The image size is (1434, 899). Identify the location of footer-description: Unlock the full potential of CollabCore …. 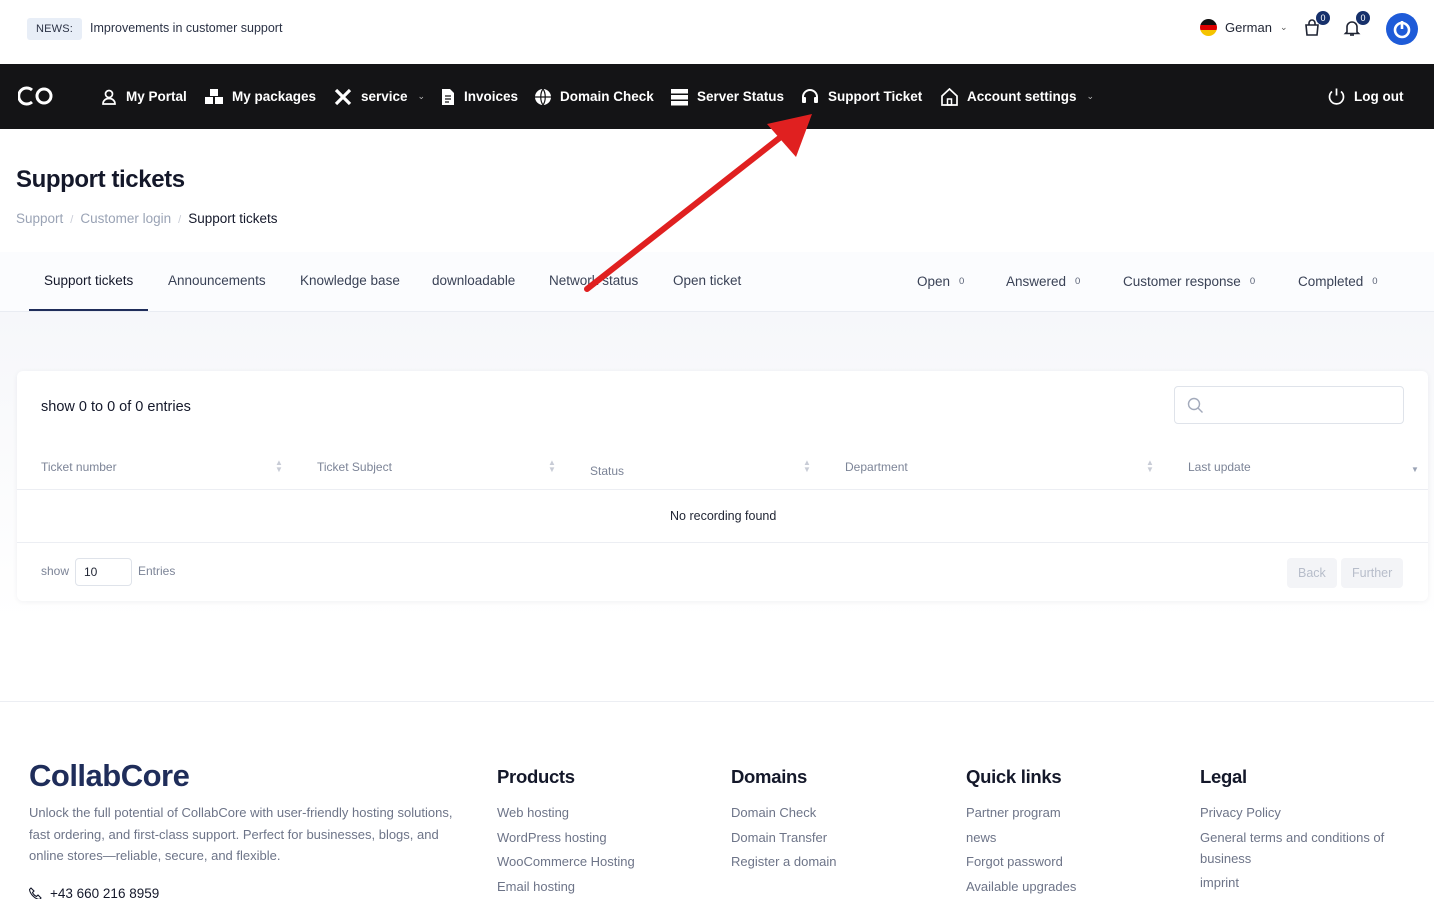
(241, 834).